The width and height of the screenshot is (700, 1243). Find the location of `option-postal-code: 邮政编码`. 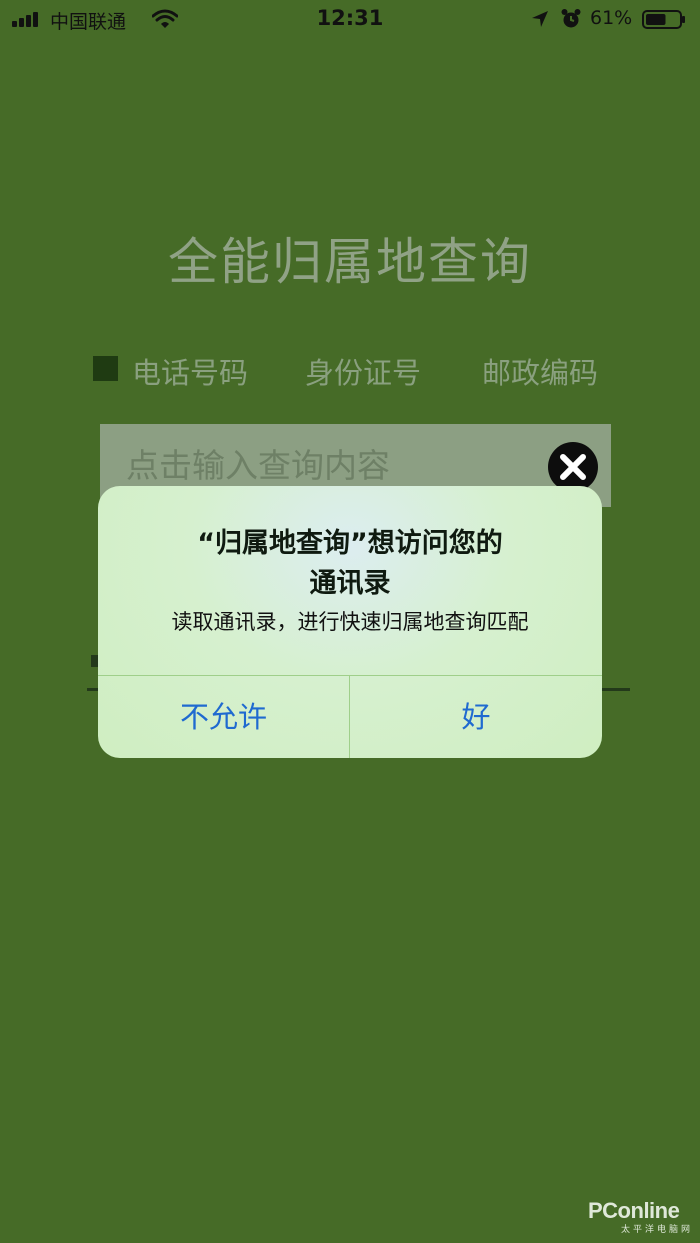

option-postal-code: 邮政编码 is located at coordinates (540, 371).